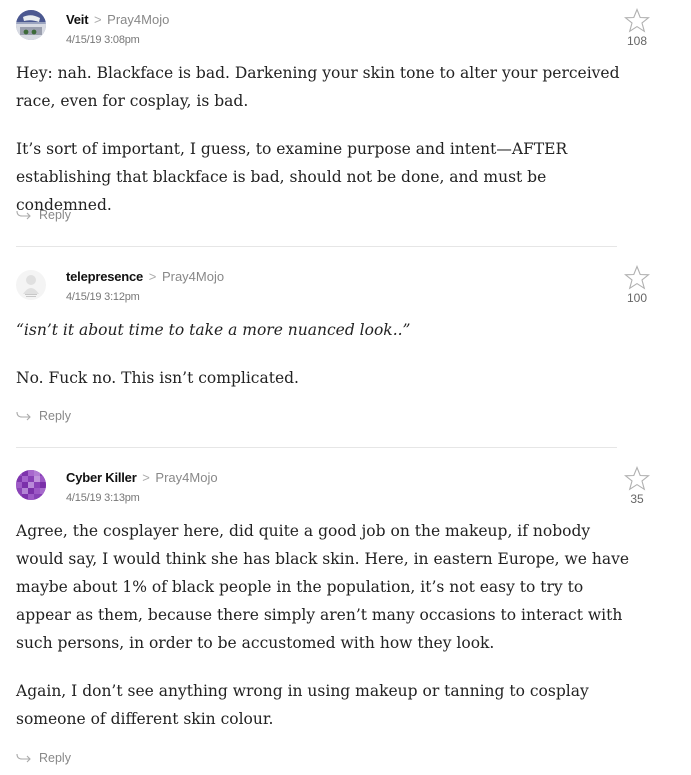 The height and width of the screenshot is (775, 691). I want to click on author-name: Cyber Killer, so click(101, 477).